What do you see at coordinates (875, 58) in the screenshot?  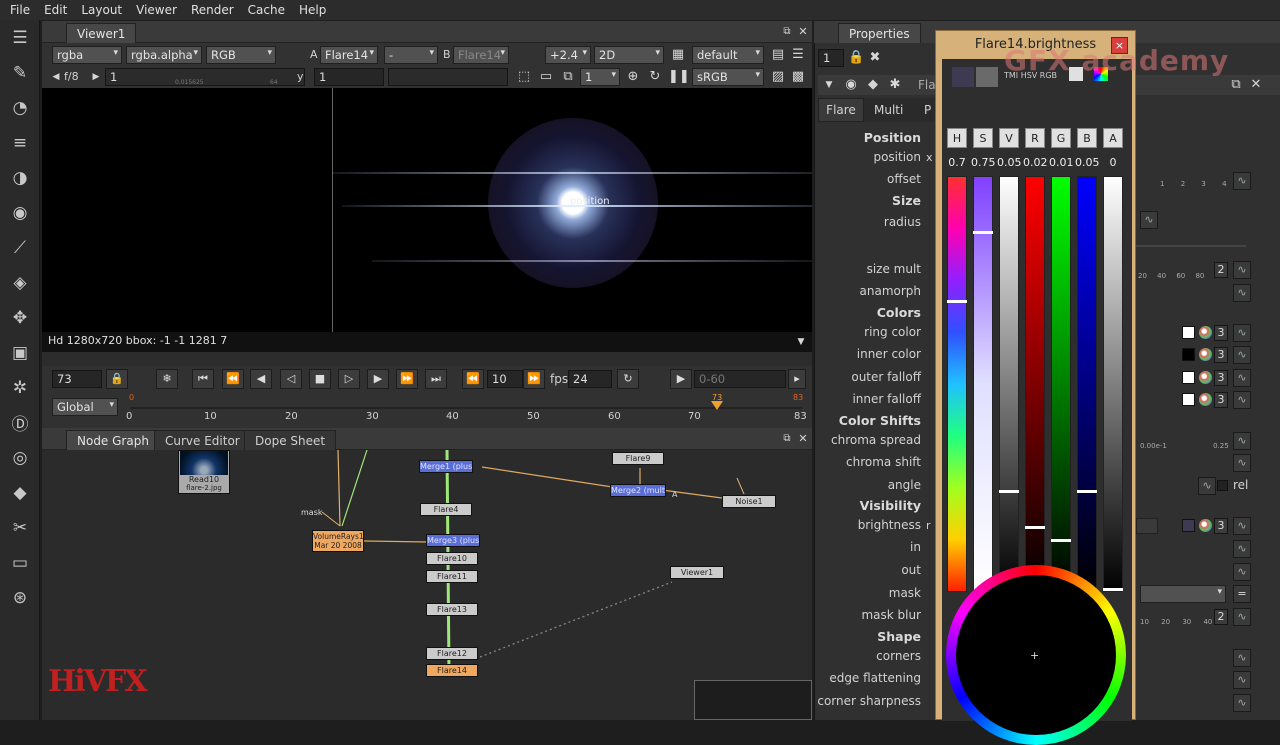 I see `clear-panels-icon: ✖` at bounding box center [875, 58].